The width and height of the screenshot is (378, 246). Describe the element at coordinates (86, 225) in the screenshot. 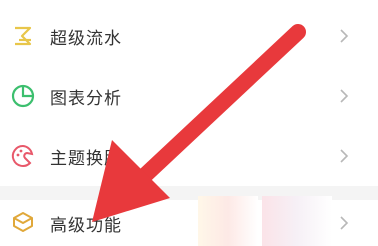

I see `menu-item-label: 高级功能` at that location.